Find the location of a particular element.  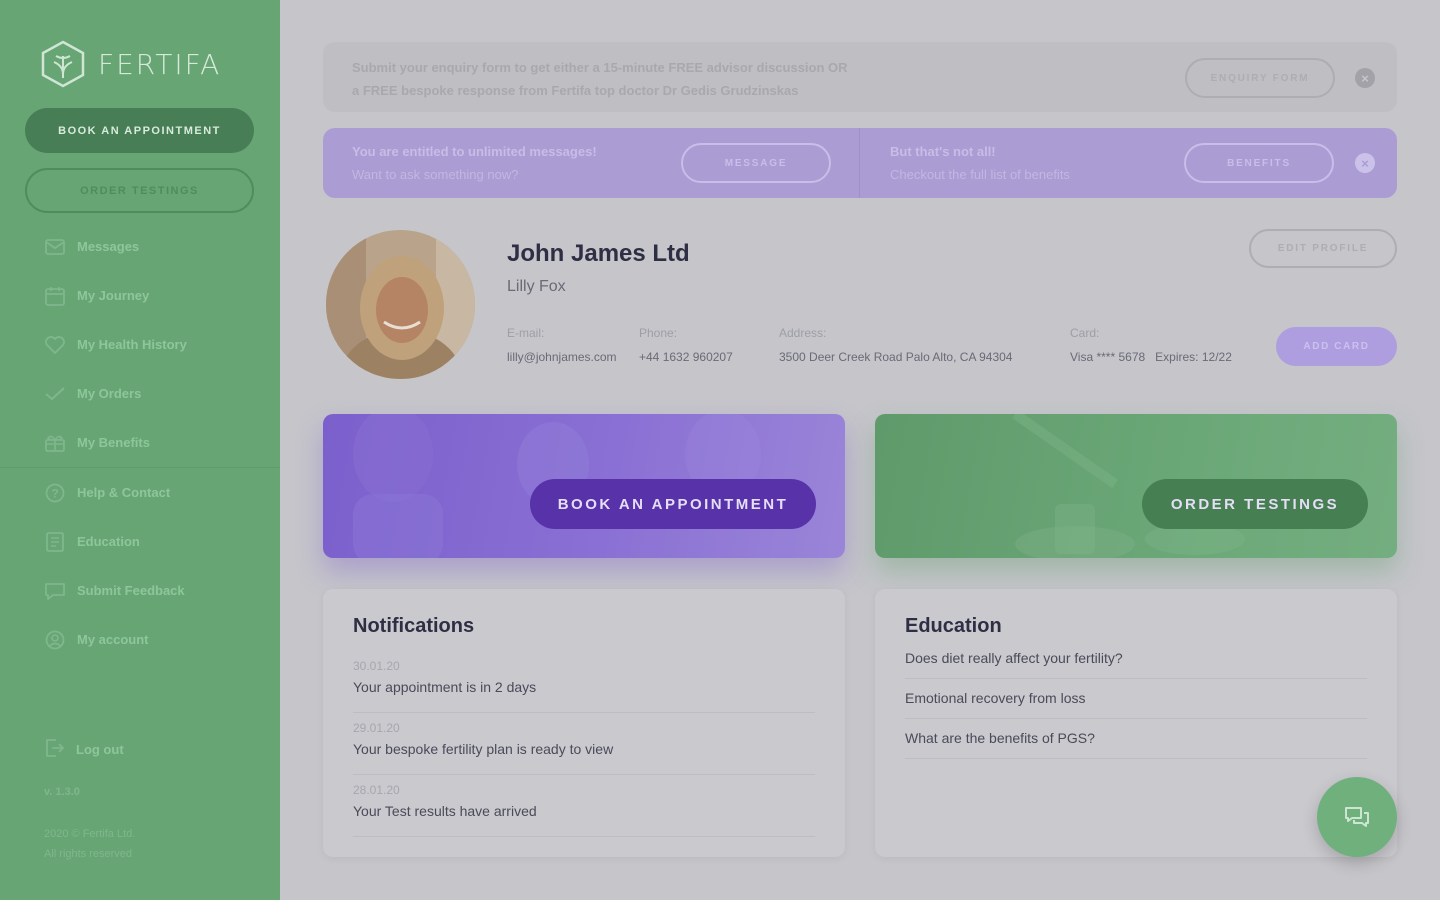

sidebar-item-label: My Health History is located at coordinates (132, 344).